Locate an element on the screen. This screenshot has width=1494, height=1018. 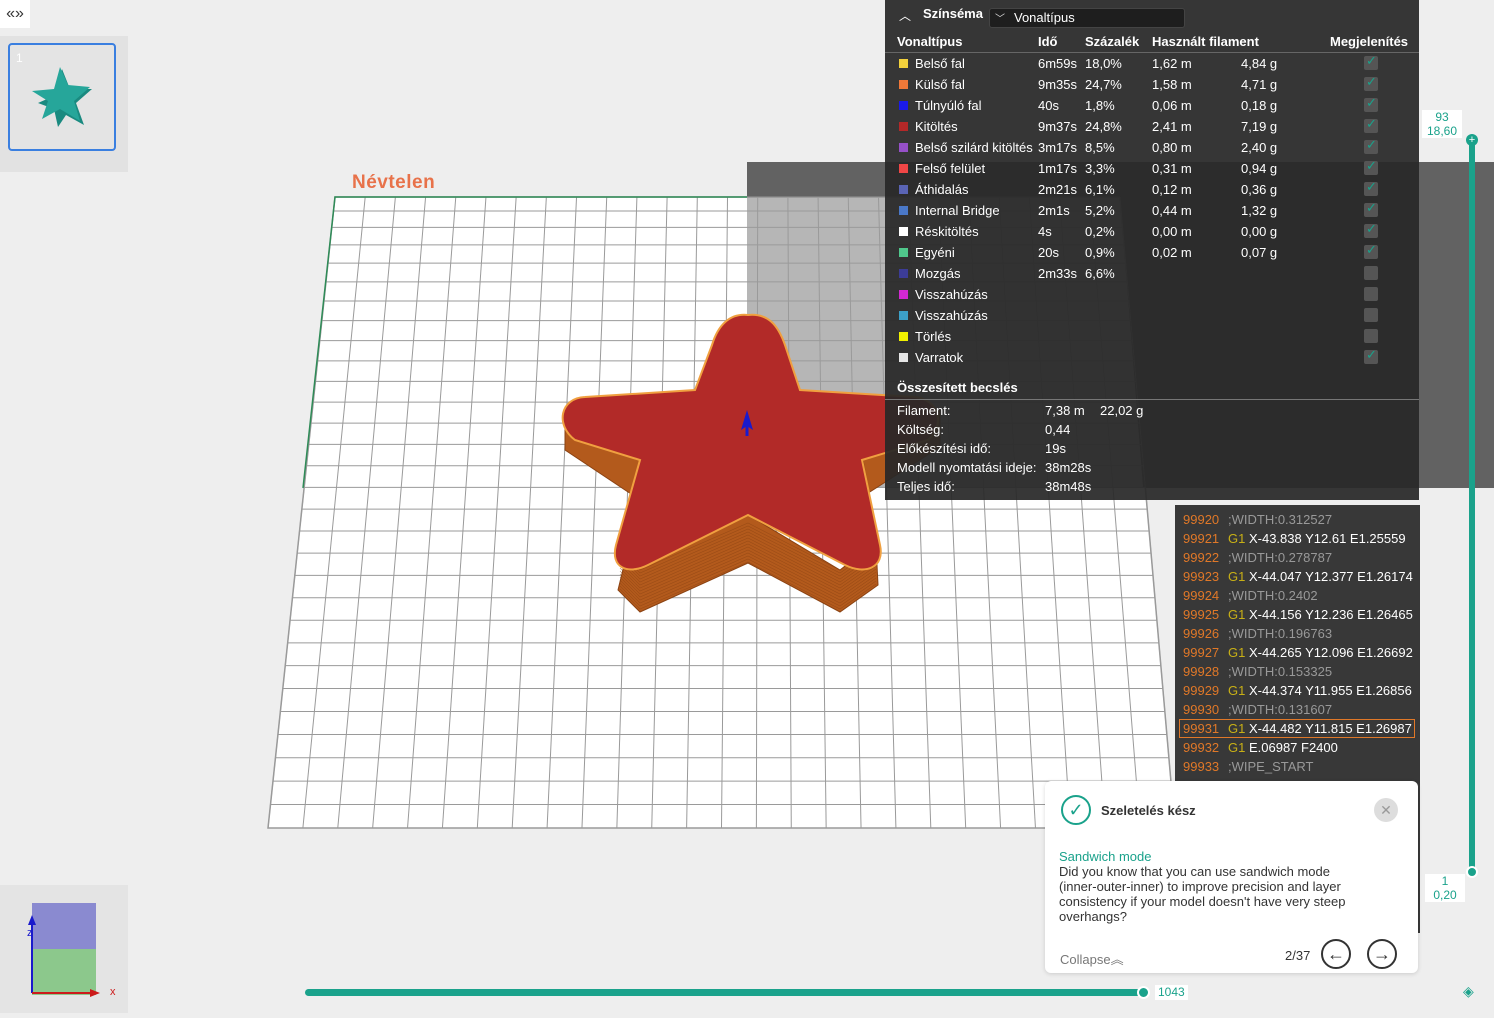
summary-label: Teljes idő: is located at coordinates (926, 486).